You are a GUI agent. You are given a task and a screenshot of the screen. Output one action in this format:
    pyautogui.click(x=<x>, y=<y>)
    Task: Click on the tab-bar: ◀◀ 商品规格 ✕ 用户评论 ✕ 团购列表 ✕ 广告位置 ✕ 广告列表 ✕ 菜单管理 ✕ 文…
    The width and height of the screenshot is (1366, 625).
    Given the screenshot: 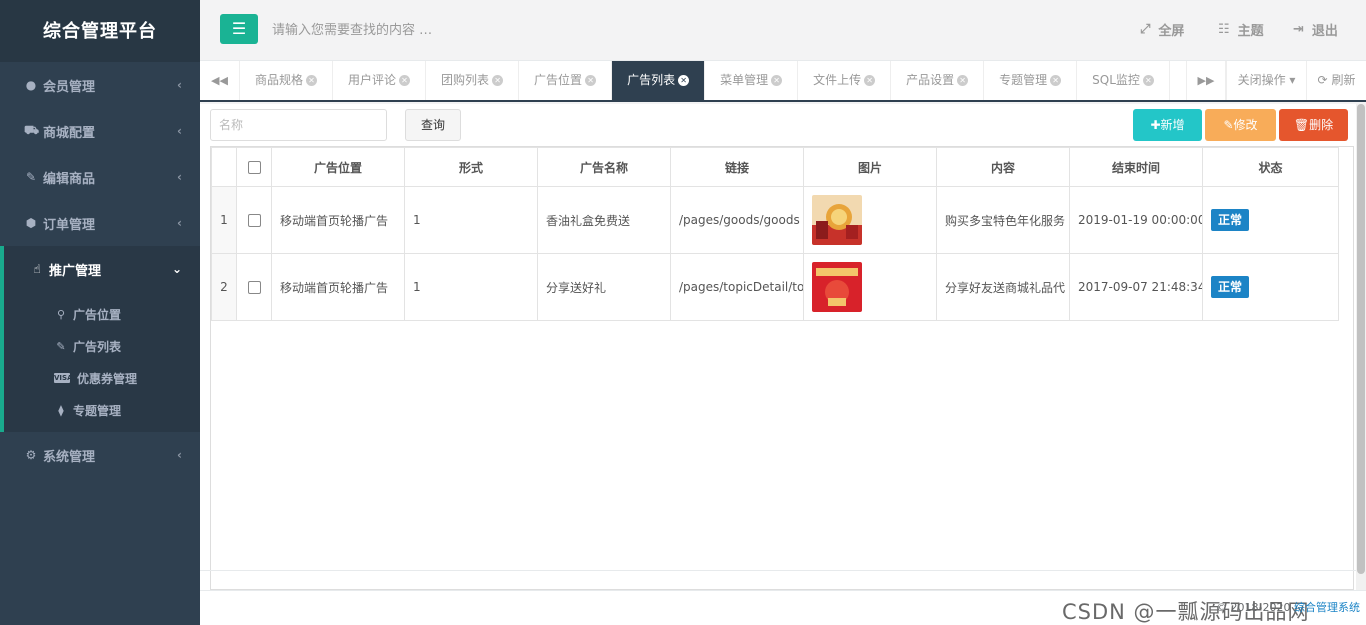 What is the action you would take?
    pyautogui.click(x=783, y=81)
    